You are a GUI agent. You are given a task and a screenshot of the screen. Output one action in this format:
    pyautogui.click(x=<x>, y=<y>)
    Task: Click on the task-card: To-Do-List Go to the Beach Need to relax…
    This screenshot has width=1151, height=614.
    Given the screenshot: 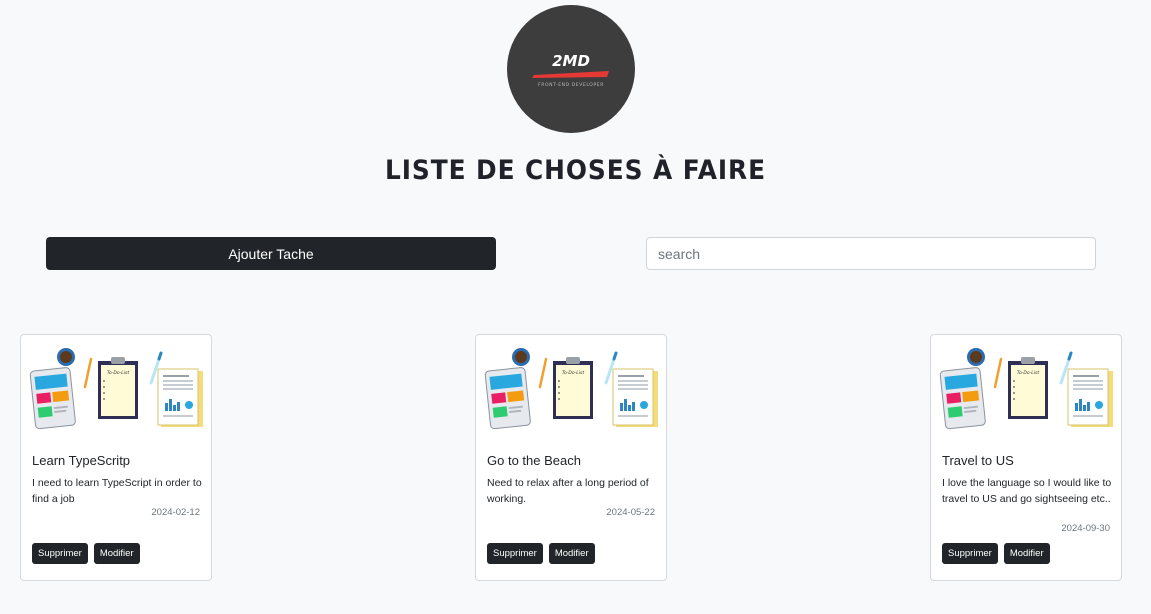 What is the action you would take?
    pyautogui.click(x=571, y=457)
    